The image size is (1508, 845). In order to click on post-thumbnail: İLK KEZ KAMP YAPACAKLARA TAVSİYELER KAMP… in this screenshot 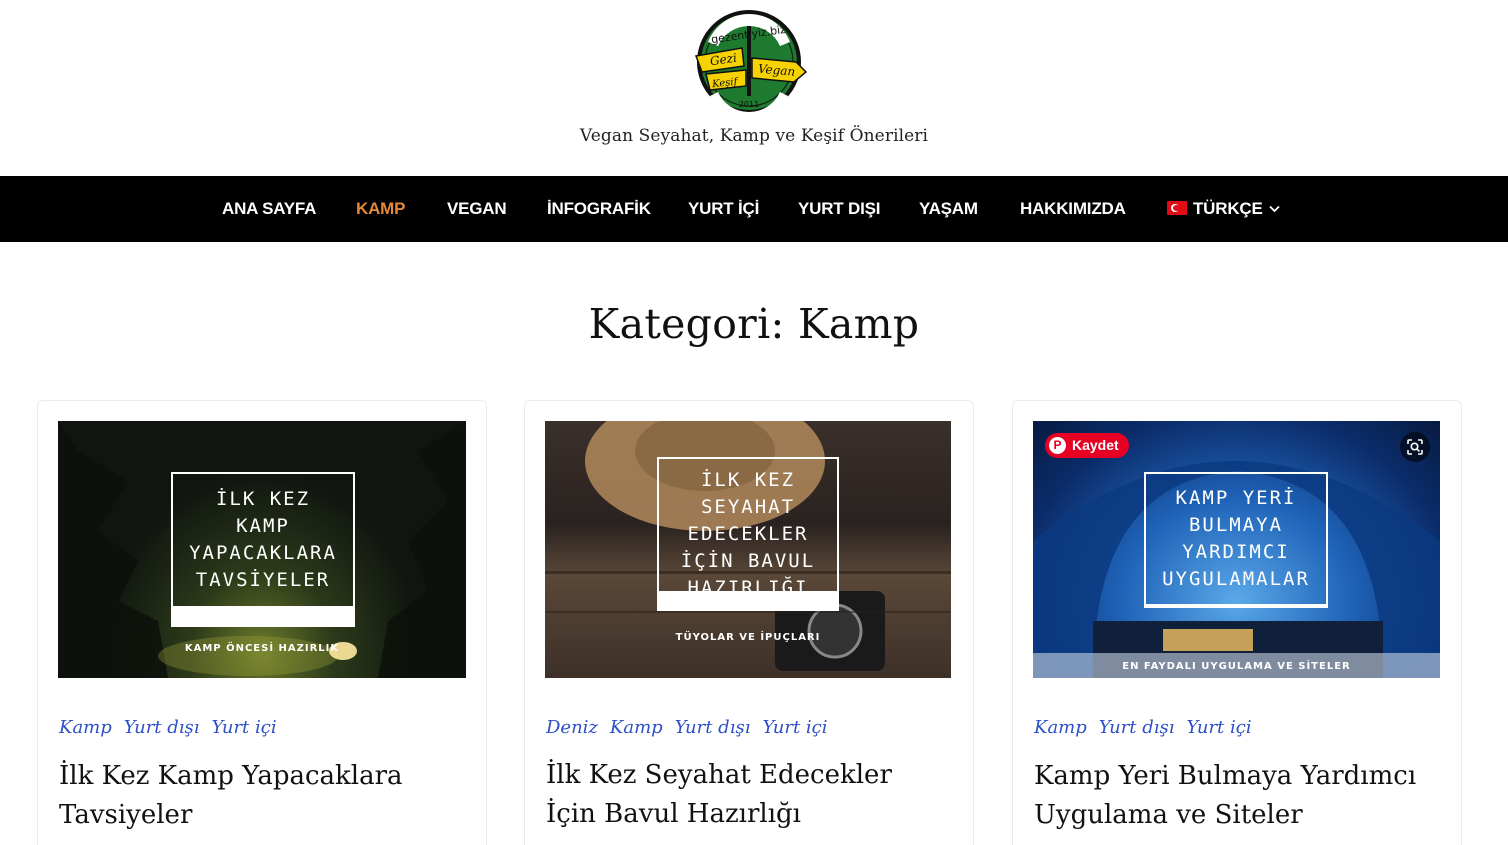, I will do `click(262, 549)`.